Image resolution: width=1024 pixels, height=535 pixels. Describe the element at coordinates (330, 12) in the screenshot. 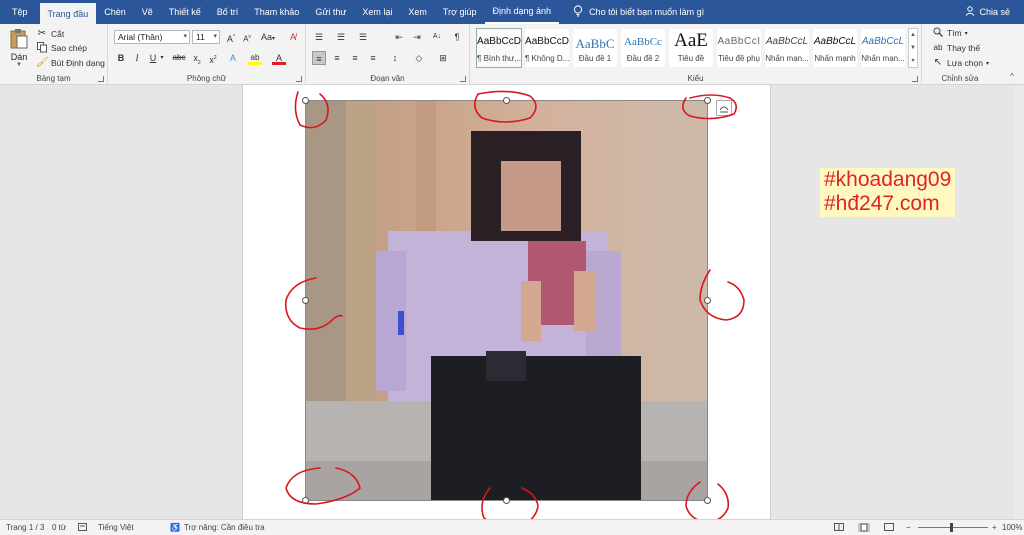

I see `tab-mailings: Gửi thư` at that location.